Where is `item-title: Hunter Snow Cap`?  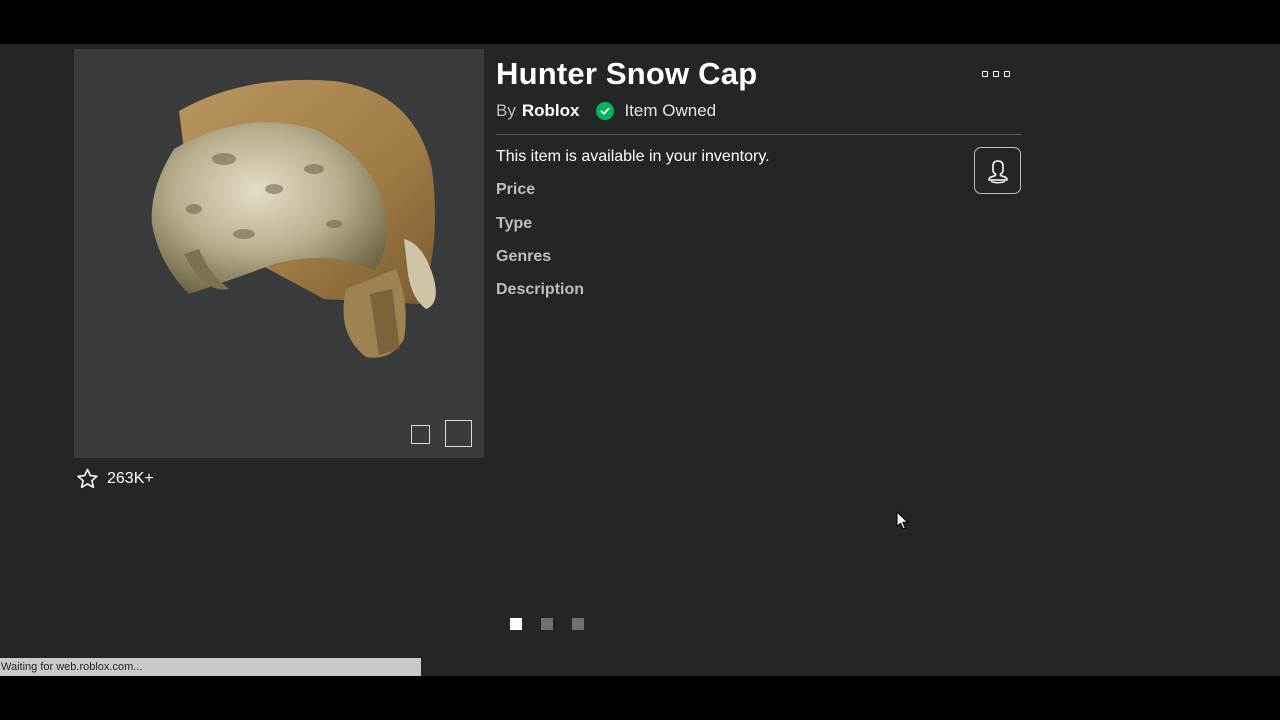
item-title: Hunter Snow Cap is located at coordinates (627, 73).